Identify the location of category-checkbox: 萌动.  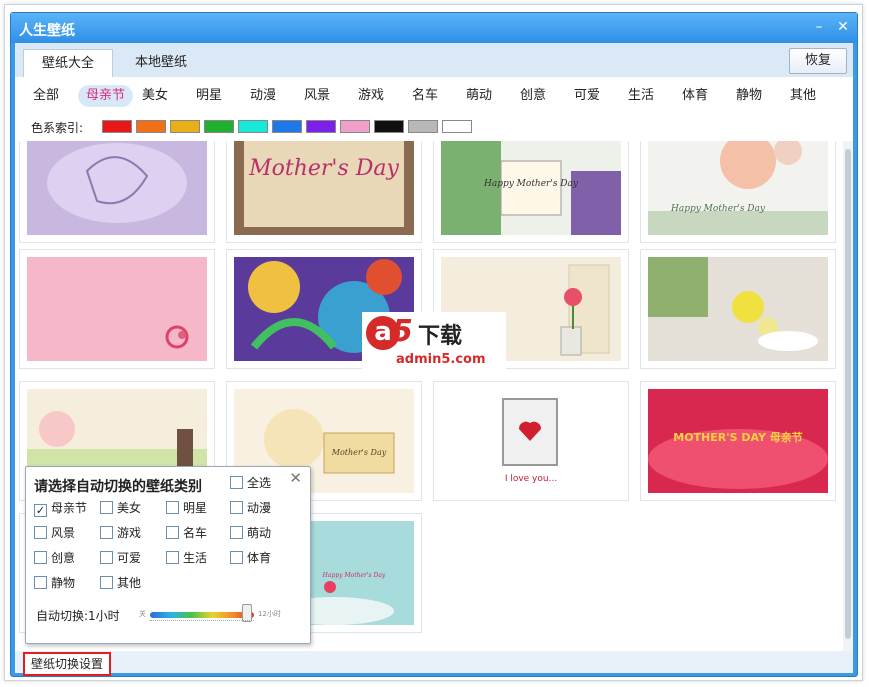
(250, 533).